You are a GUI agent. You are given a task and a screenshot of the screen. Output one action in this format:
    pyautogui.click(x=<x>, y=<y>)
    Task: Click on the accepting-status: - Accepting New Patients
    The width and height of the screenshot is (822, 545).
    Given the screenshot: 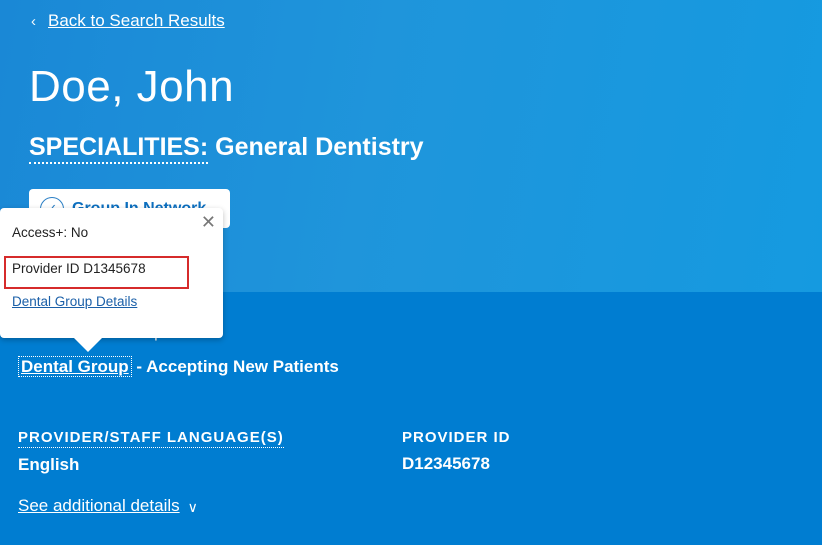 What is the action you would take?
    pyautogui.click(x=235, y=366)
    